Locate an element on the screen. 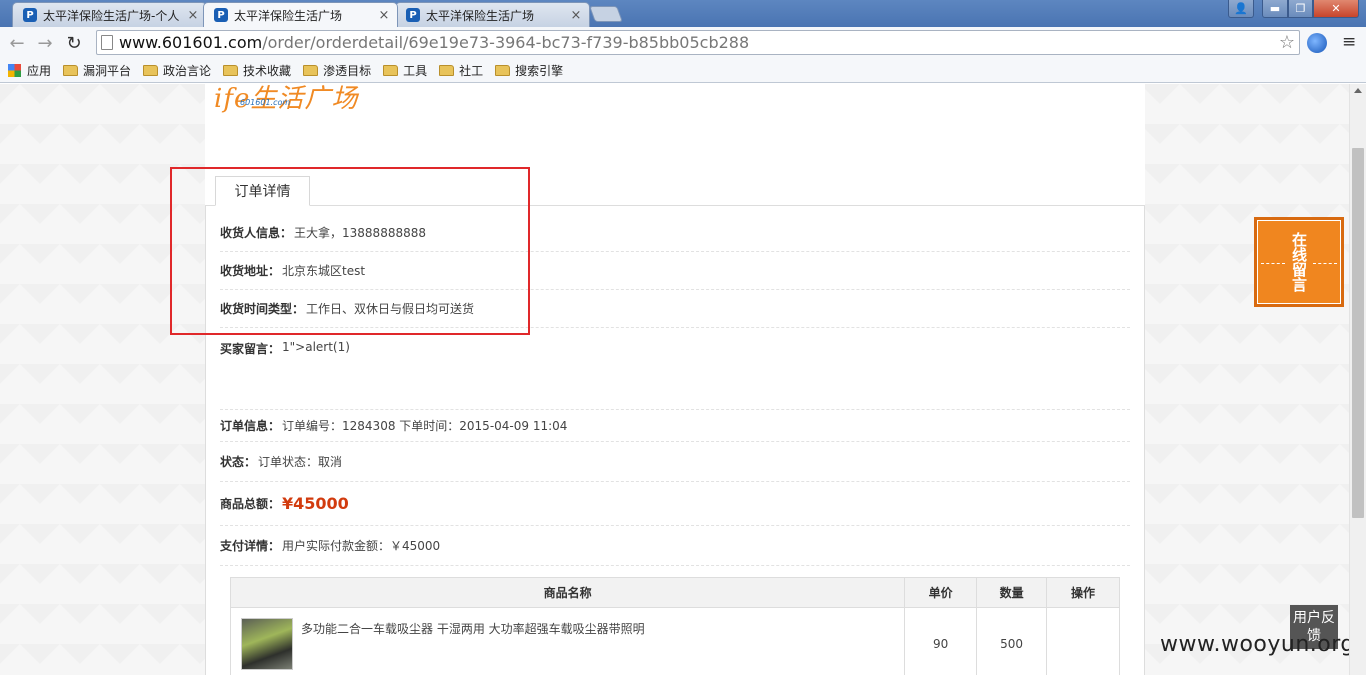 This screenshot has width=1366, height=675. bookmarks-bar: 应用 漏洞平台 政治言论 技术收藏 渗透目标 工具 社工 搜索引擎 is located at coordinates (683, 70).